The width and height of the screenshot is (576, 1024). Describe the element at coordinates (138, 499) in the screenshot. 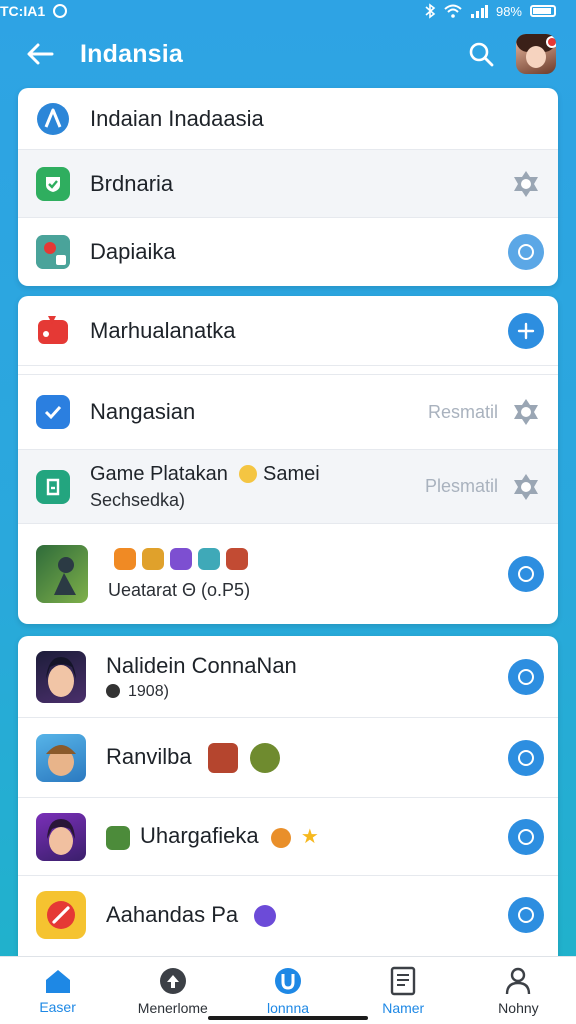

I see `item-subtitle: Sechsedka)` at that location.